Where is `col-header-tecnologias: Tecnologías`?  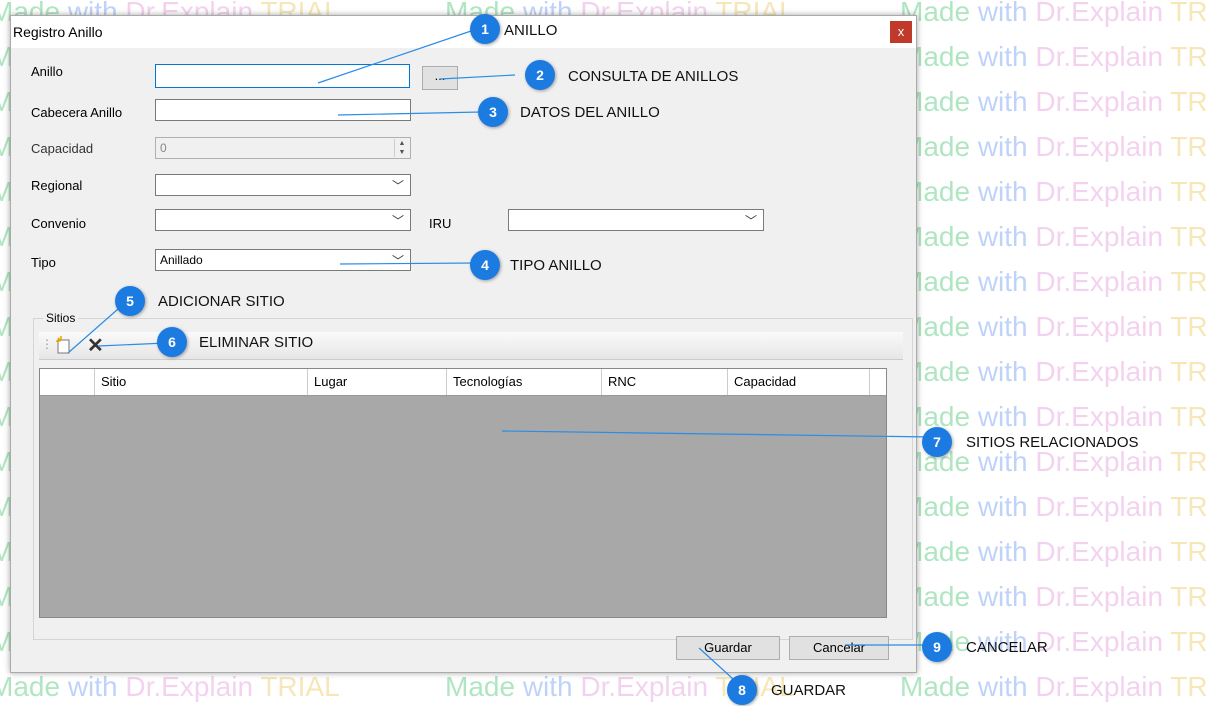 col-header-tecnologias: Tecnologías is located at coordinates (524, 382).